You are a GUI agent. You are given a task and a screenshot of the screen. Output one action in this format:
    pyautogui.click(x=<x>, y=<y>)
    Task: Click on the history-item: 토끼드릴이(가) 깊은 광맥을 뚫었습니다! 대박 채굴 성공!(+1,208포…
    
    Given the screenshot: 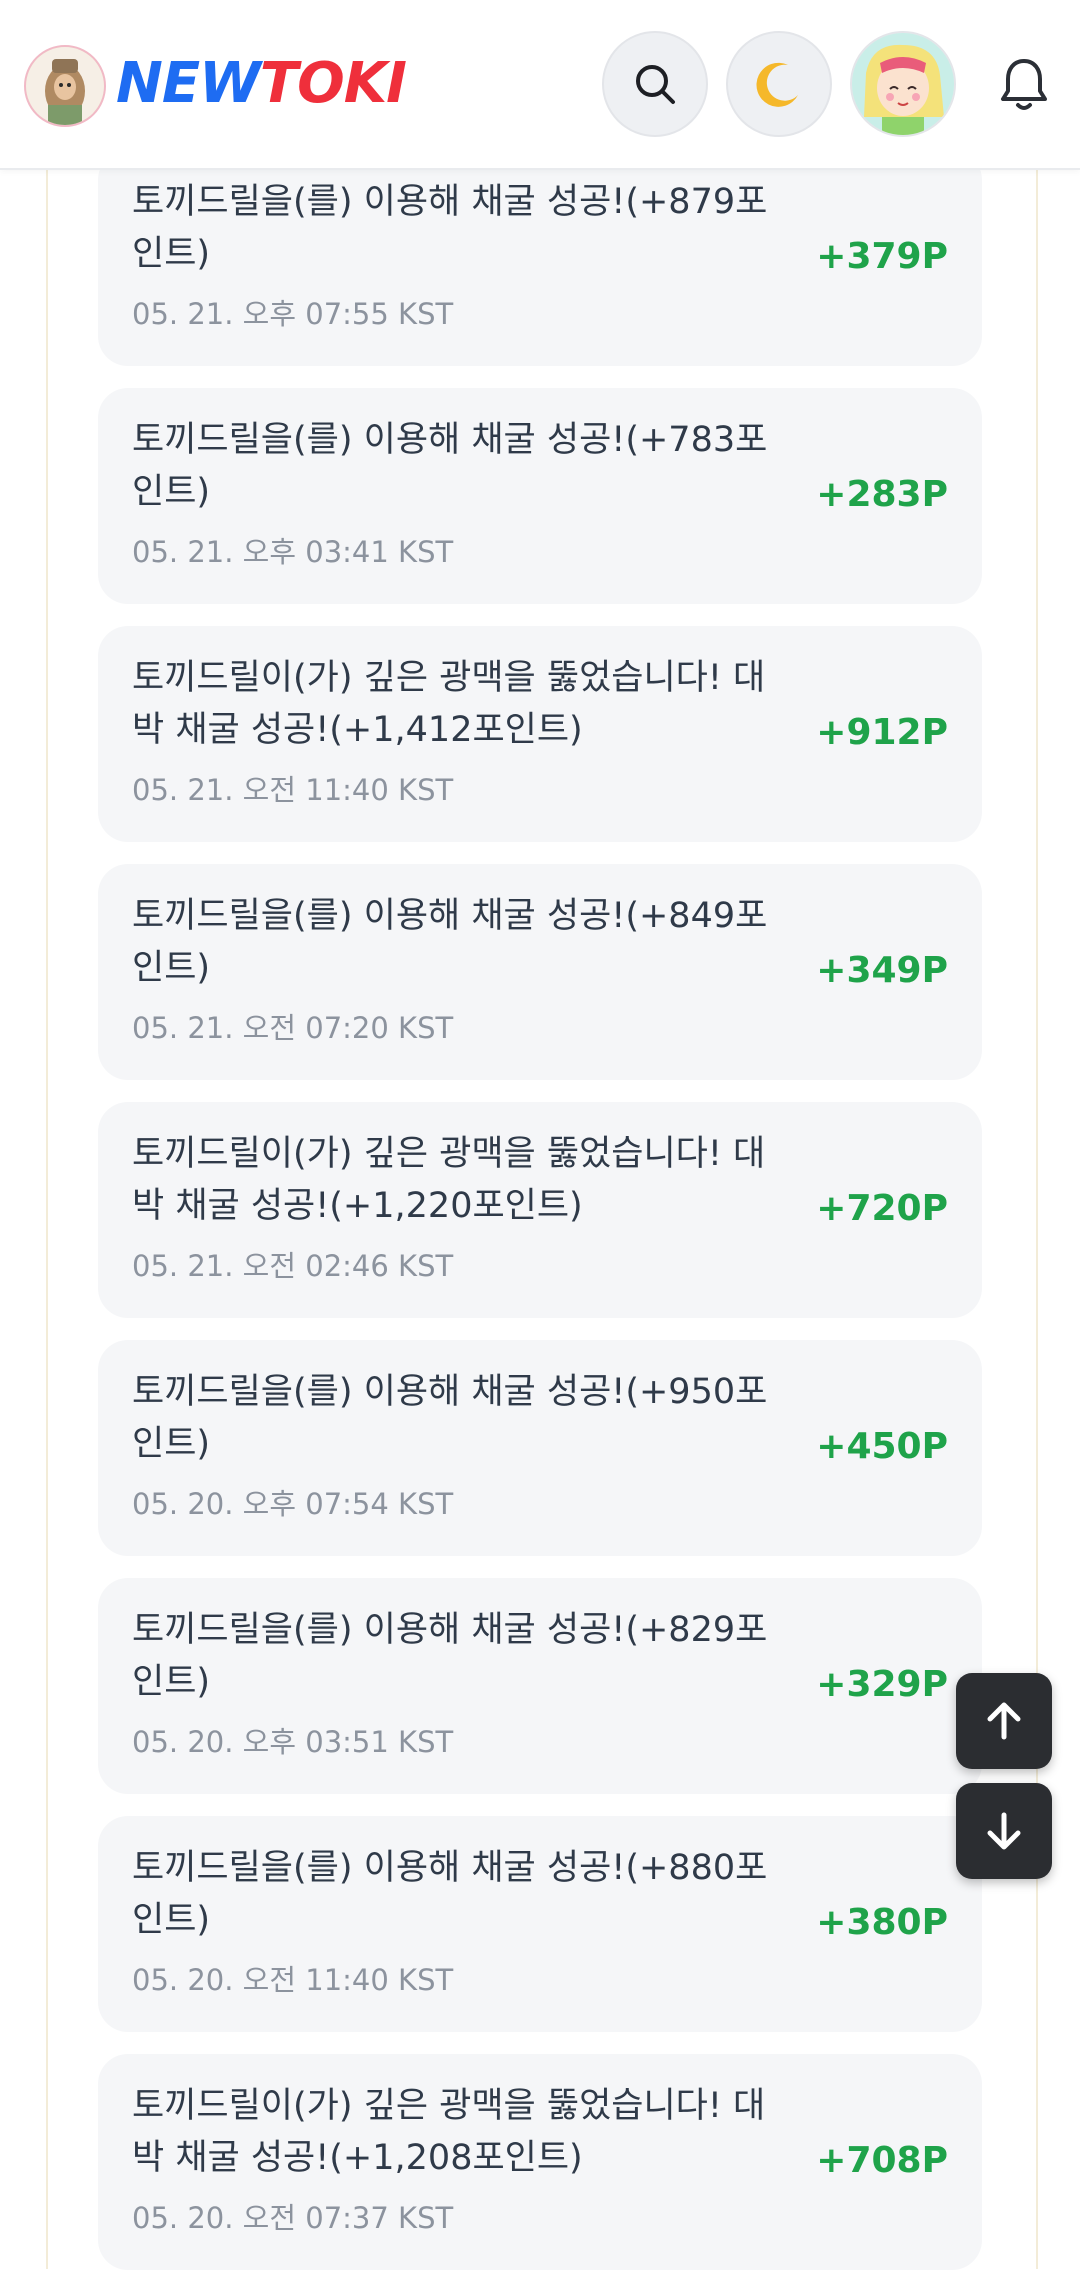 What is the action you would take?
    pyautogui.click(x=540, y=2162)
    